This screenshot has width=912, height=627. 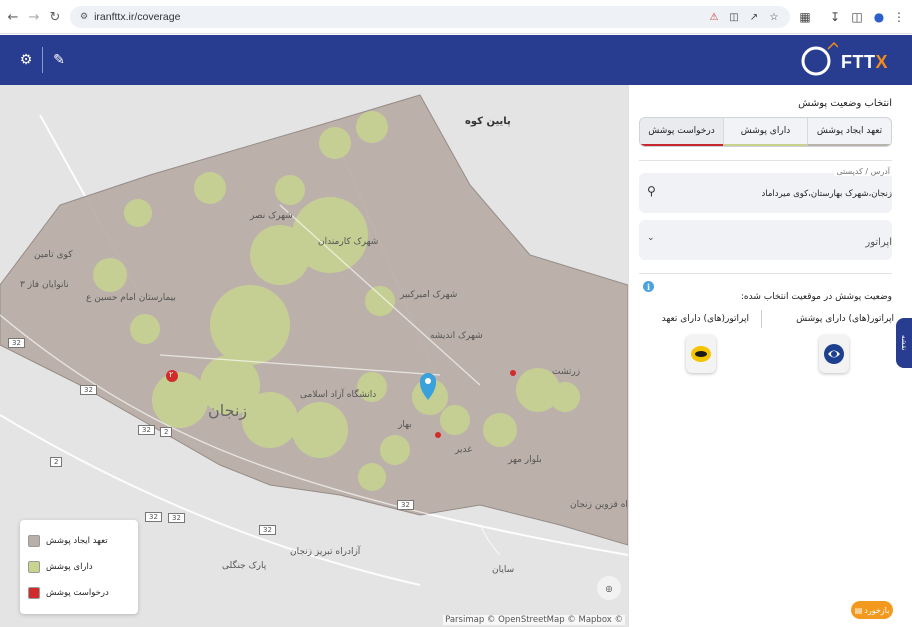 I want to click on download-icon: ↧, so click(x=835, y=17).